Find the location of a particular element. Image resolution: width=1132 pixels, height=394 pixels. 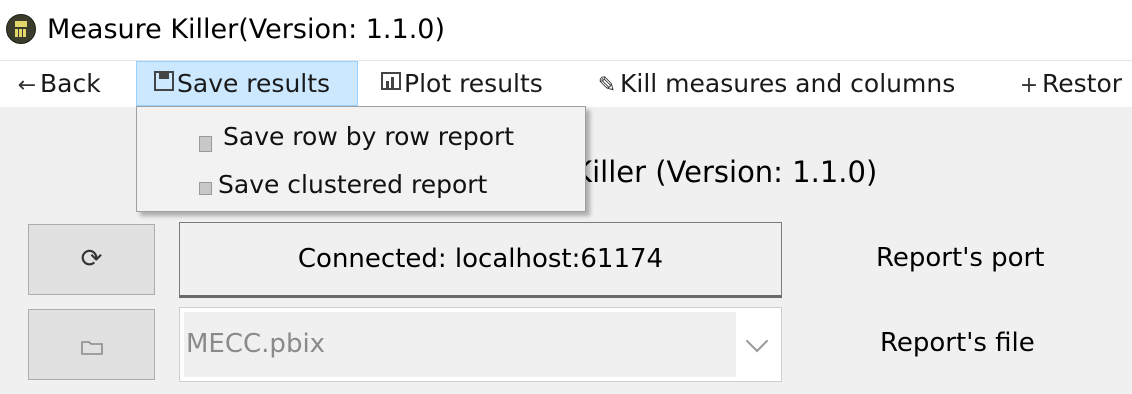

menu-plot-results: Plot results is located at coordinates (460, 83).